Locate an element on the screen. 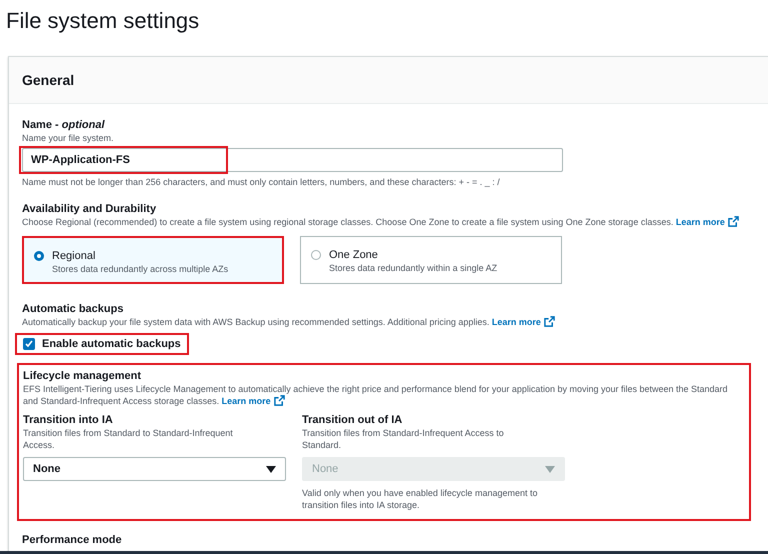 The width and height of the screenshot is (768, 554). option-description: Stores data redundantly within a single AZ is located at coordinates (413, 268).